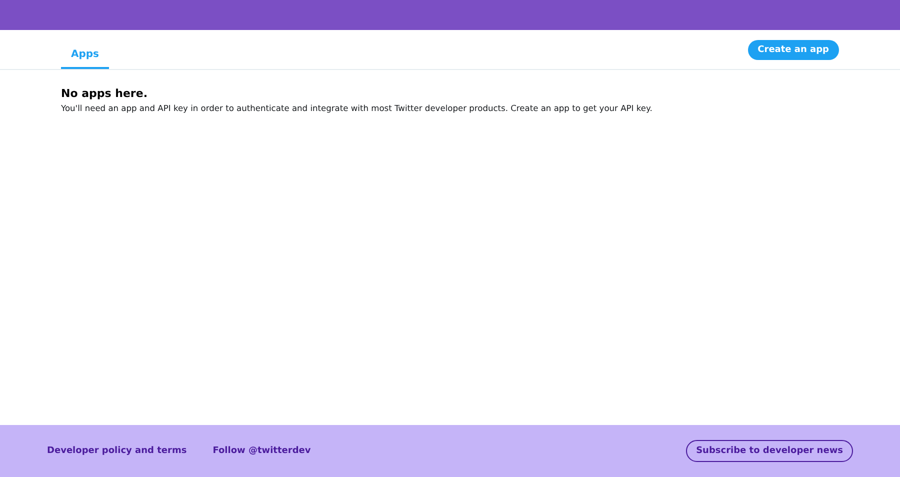  I want to click on subscribe-button: Subscribe to developer news, so click(769, 451).